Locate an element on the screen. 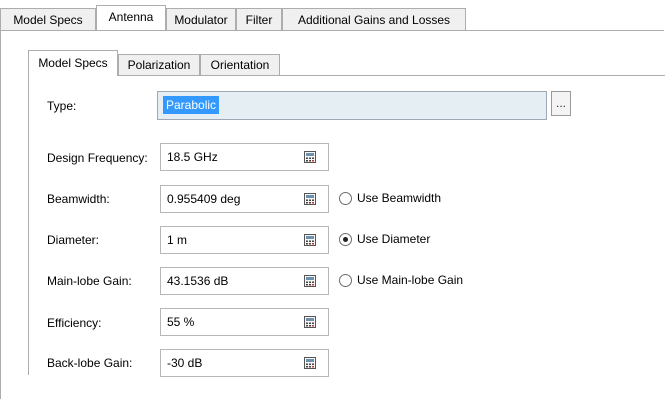 The image size is (665, 399). main-lobe-gain-label: Main-lobe Gain: is located at coordinates (89, 281).